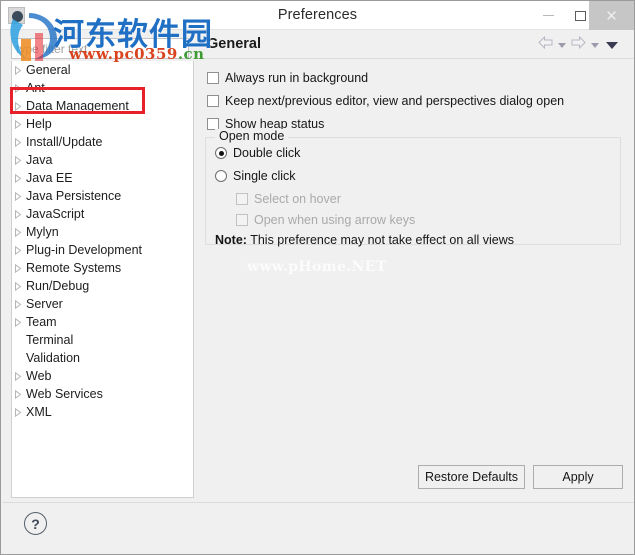  What do you see at coordinates (102, 160) in the screenshot?
I see `sidebar-item-java: Java` at bounding box center [102, 160].